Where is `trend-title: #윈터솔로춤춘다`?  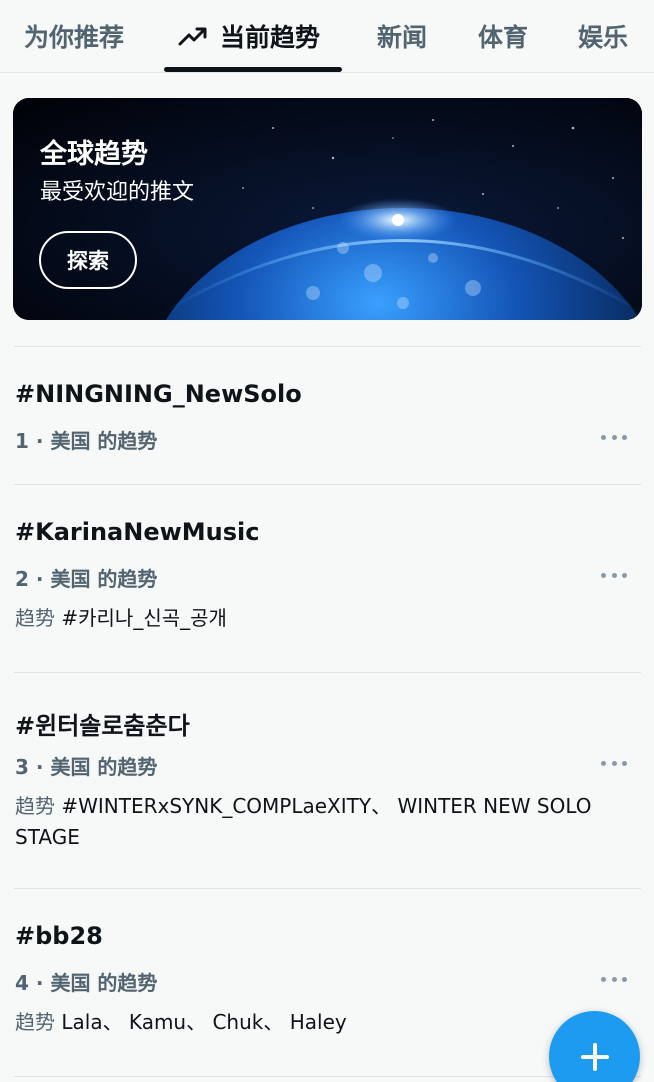 trend-title: #윈터솔로춤춘다 is located at coordinates (102, 726).